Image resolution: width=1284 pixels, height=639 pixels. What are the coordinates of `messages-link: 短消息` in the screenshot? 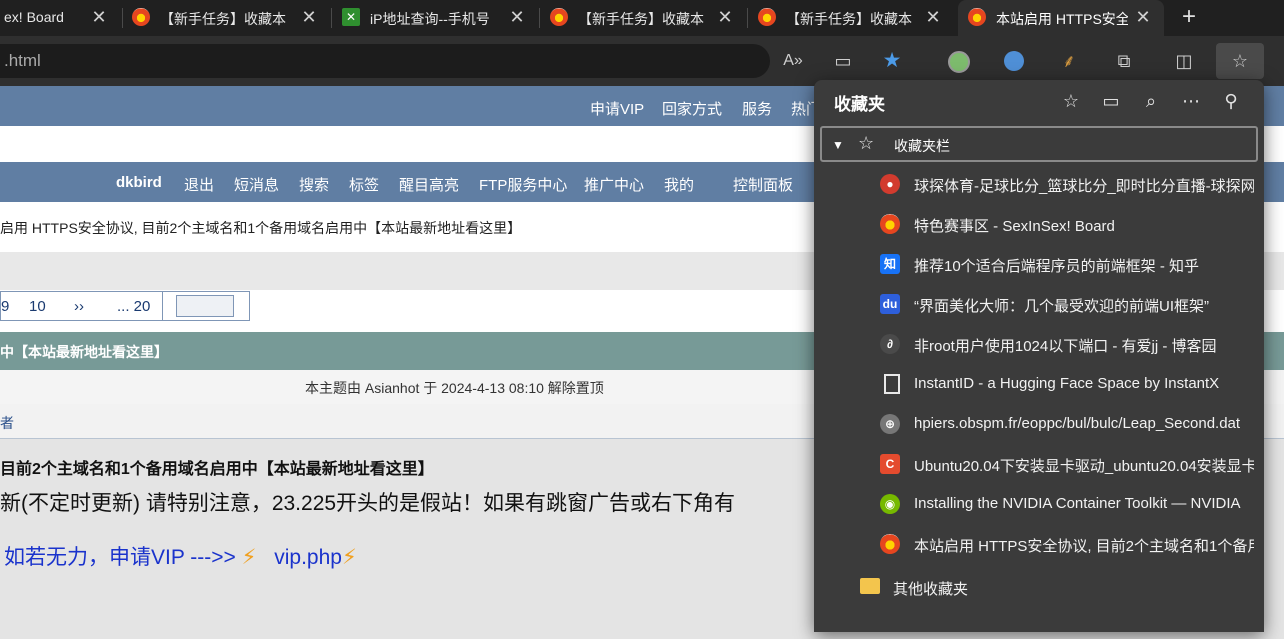 It's located at (256, 184).